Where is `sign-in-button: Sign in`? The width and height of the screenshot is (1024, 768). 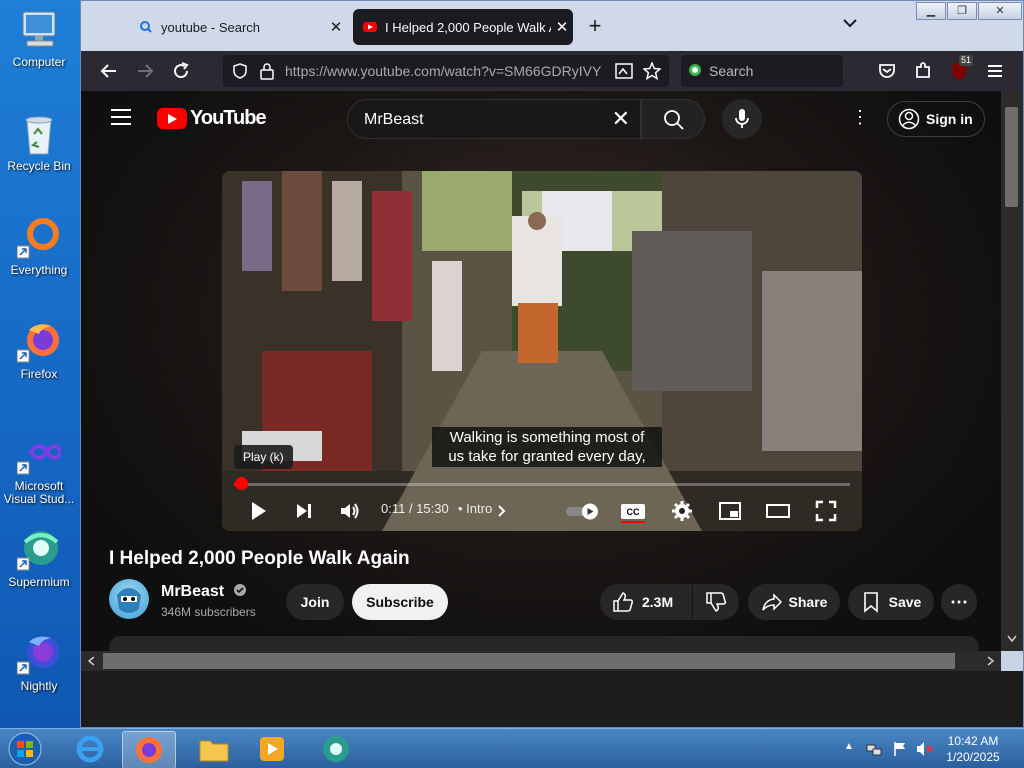 sign-in-button: Sign in is located at coordinates (936, 119).